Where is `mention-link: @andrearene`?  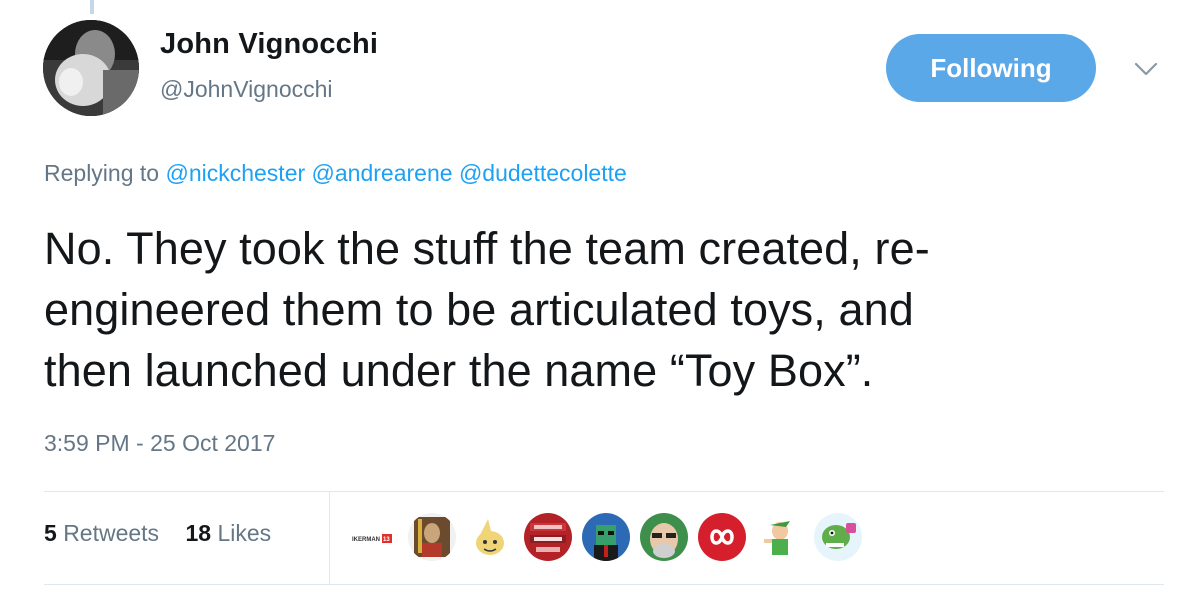 mention-link: @andrearene is located at coordinates (382, 173).